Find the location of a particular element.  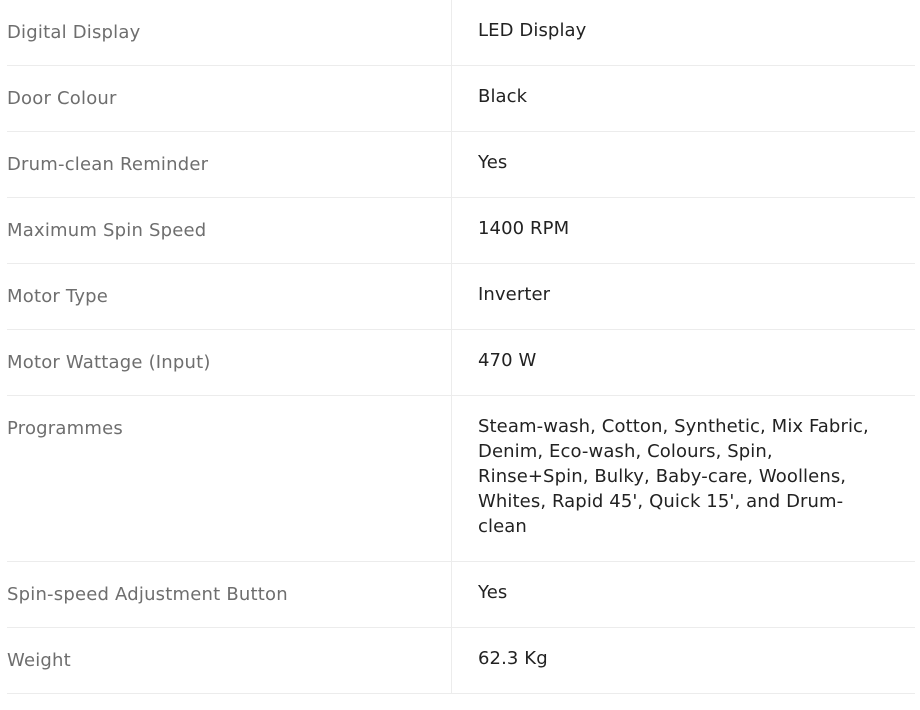

spec-row-door-colour: Door Colour Black is located at coordinates (461, 99).